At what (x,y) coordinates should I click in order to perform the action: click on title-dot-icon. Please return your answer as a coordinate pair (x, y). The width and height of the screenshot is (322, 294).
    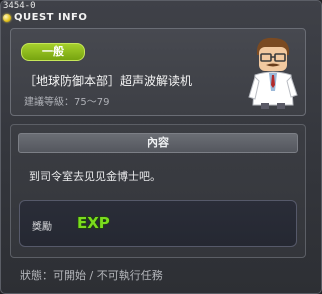
    Looking at the image, I should click on (7, 17).